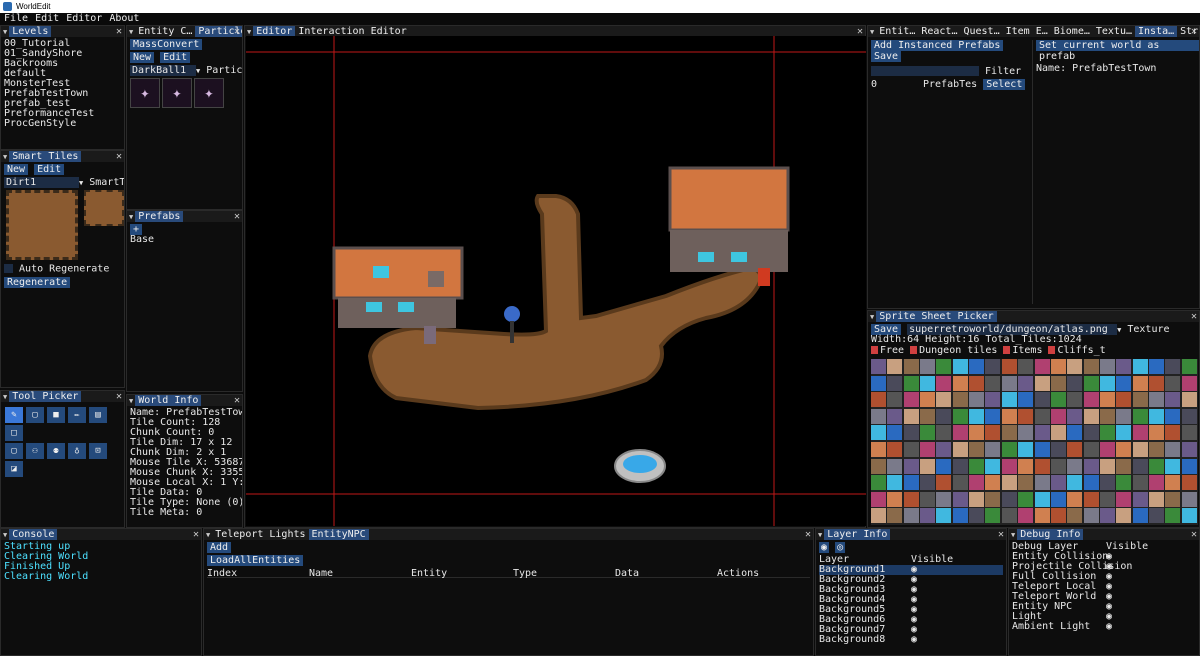 This screenshot has width=1200, height=656. What do you see at coordinates (98, 415) in the screenshot?
I see `bucket-tool-icon: ▤` at bounding box center [98, 415].